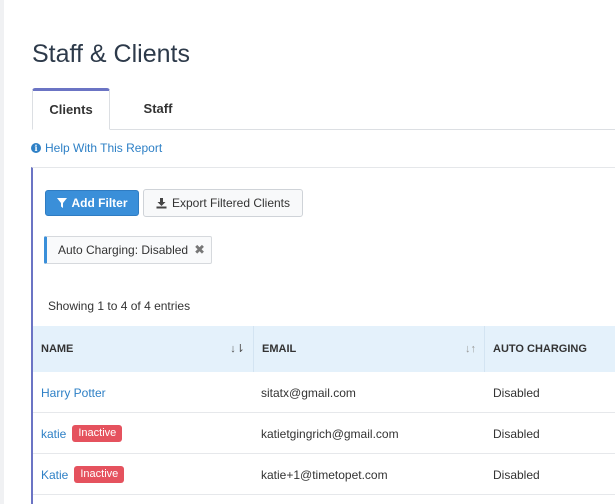 The image size is (615, 504). I want to click on export-label: Export Filtered Clients, so click(231, 203).